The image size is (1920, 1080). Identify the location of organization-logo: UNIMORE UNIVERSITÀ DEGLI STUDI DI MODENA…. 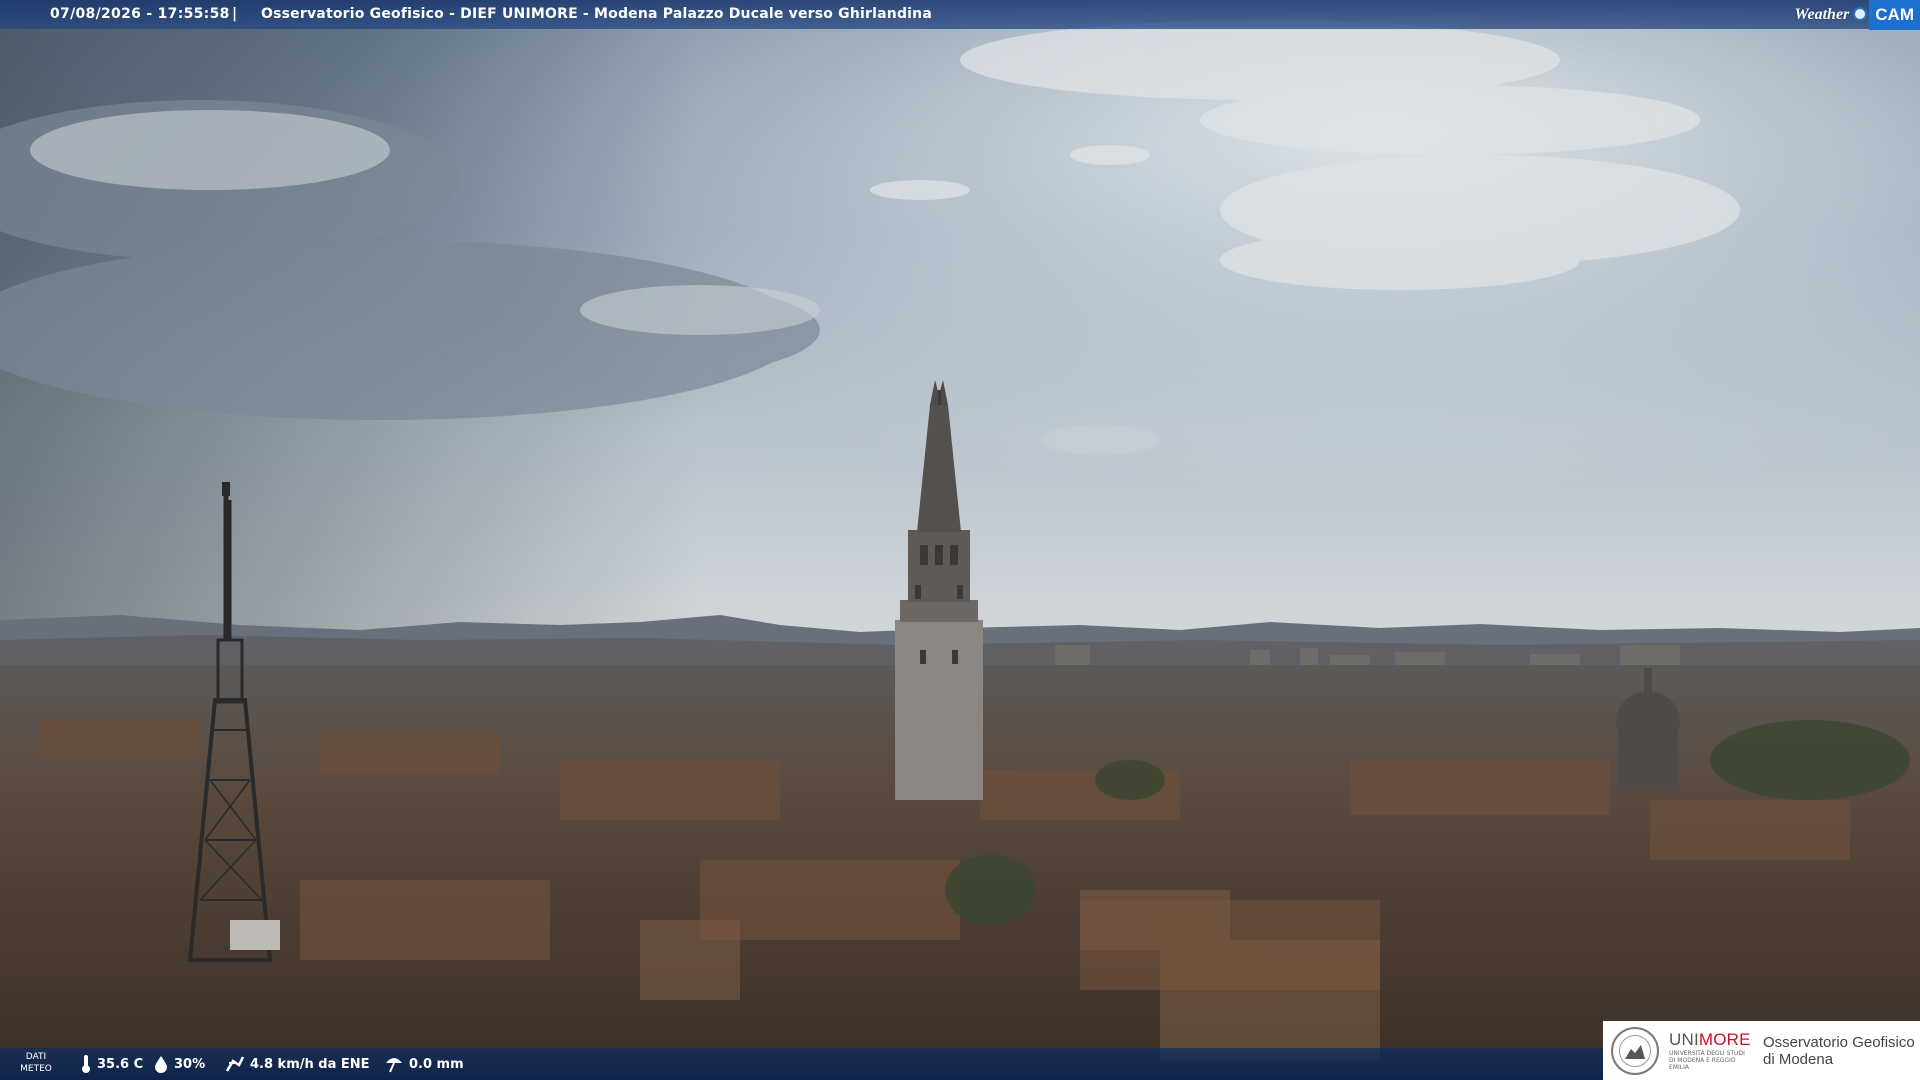
(1761, 1050).